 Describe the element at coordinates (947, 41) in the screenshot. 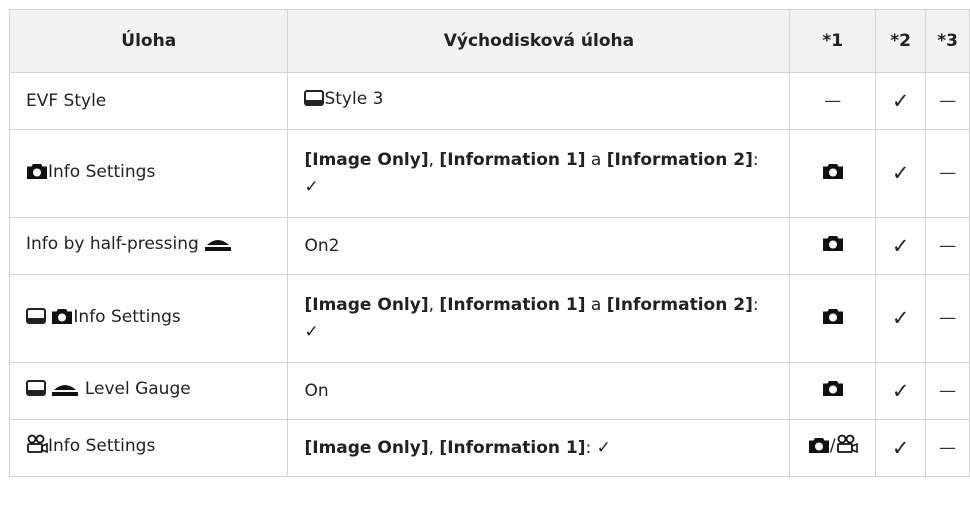

I see `header-note-3: *3` at that location.